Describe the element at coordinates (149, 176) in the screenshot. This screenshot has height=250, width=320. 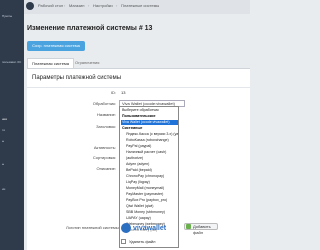
I see `dropdown-option: ChronoPay (chronopay)` at that location.